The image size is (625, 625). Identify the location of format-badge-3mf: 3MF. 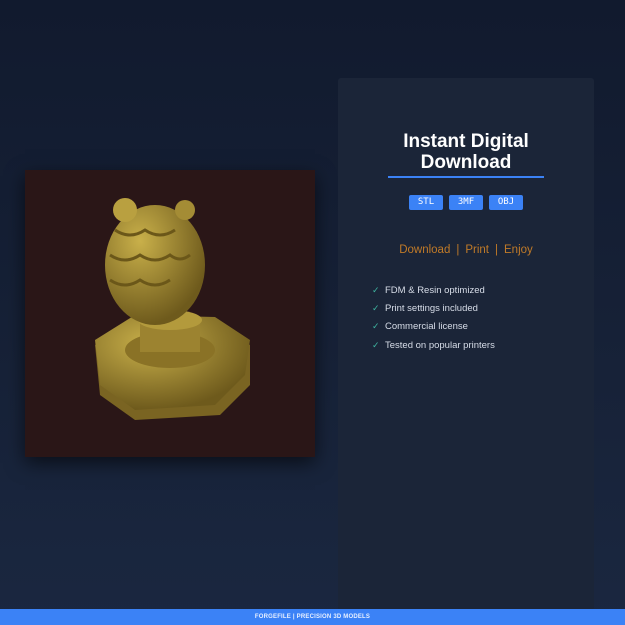
(466, 202).